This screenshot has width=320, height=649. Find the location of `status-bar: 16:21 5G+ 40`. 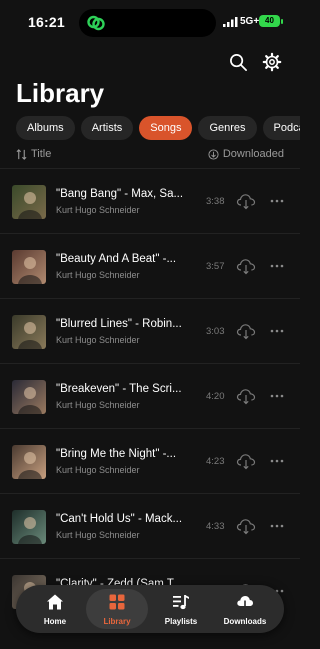

status-bar: 16:21 5G+ 40 is located at coordinates (150, 22).